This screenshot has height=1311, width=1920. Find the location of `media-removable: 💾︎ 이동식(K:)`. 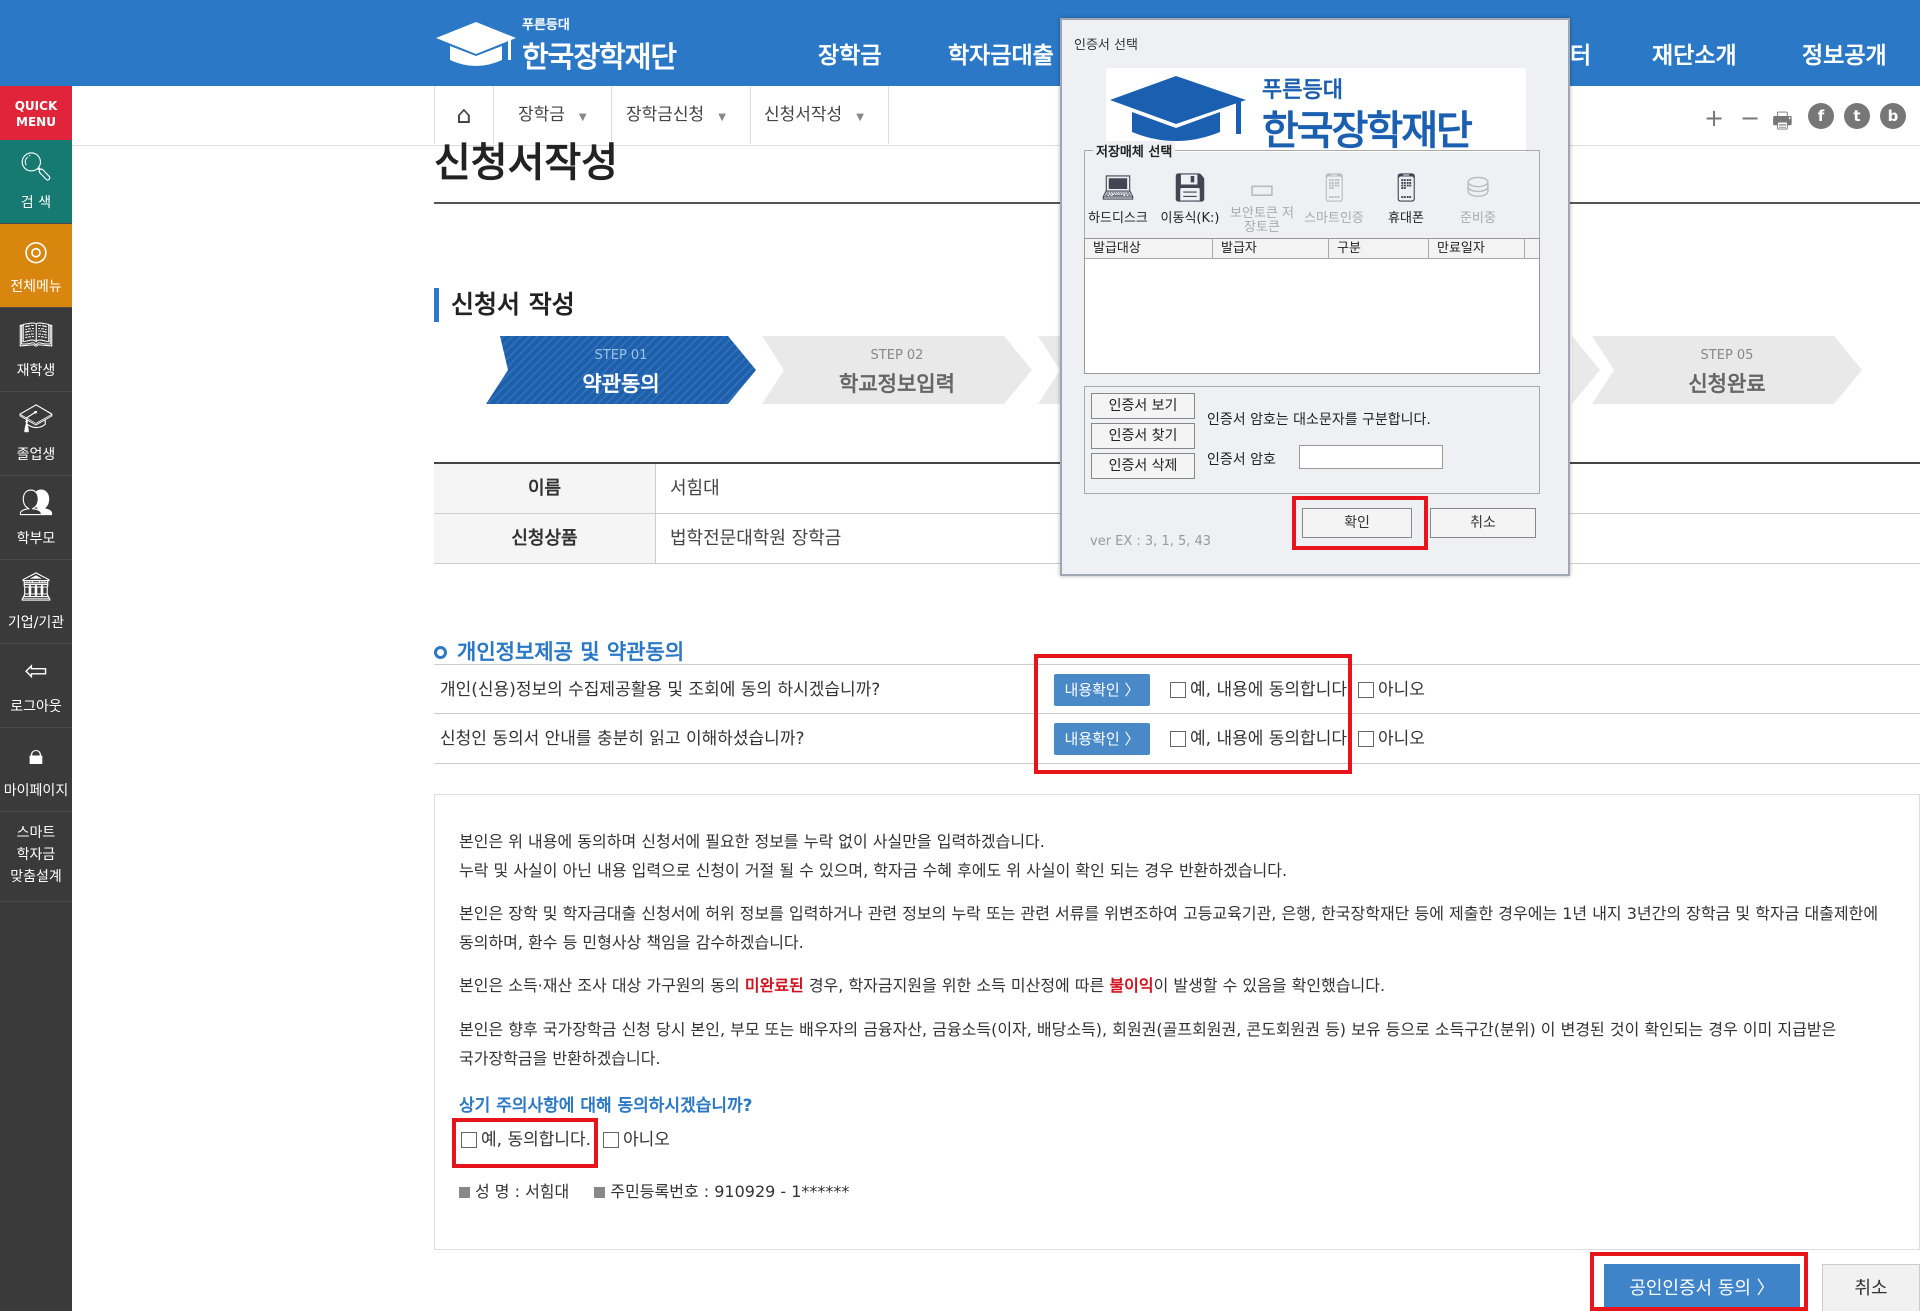

media-removable: 💾︎ 이동식(K:) is located at coordinates (1190, 198).